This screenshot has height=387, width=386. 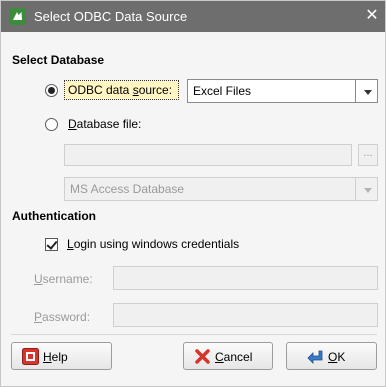 I want to click on footer-divider, so click(x=194, y=334).